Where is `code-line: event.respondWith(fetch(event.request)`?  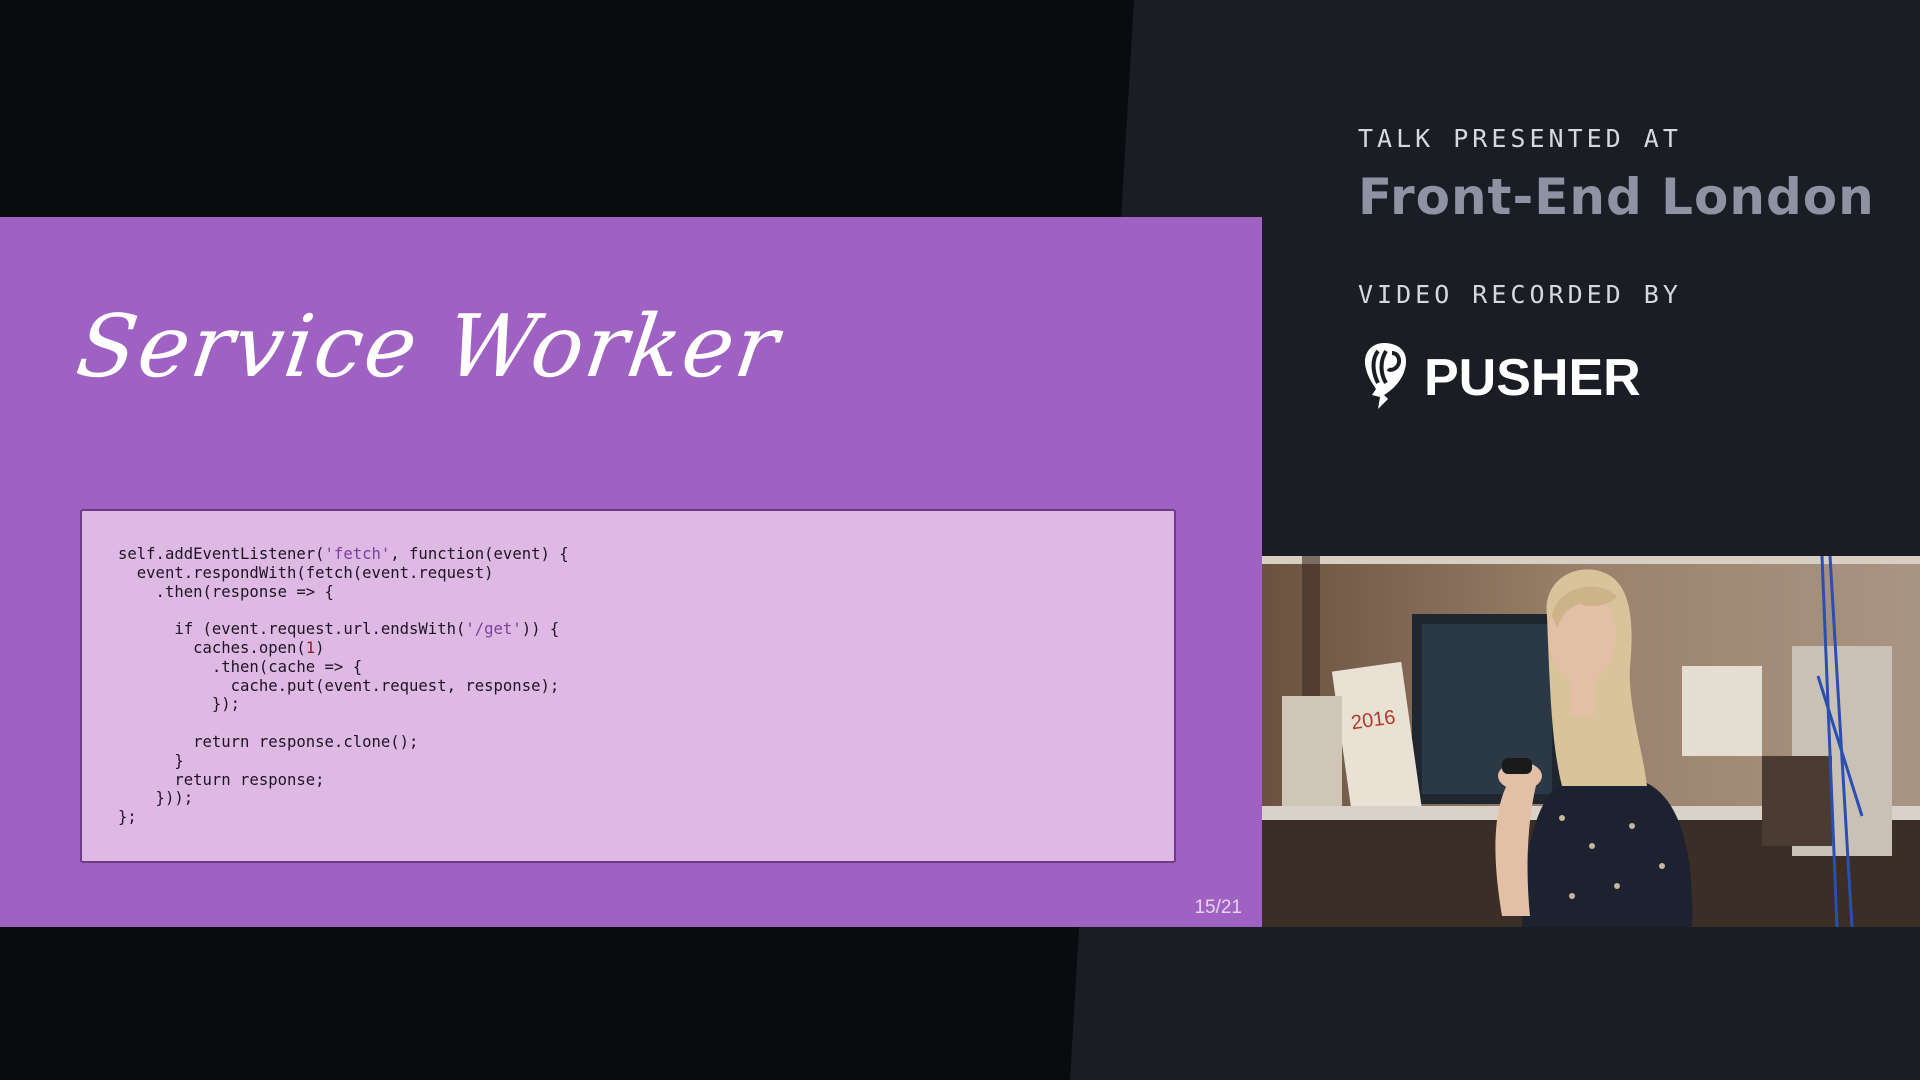 code-line: event.respondWith(fetch(event.request) is located at coordinates (306, 573).